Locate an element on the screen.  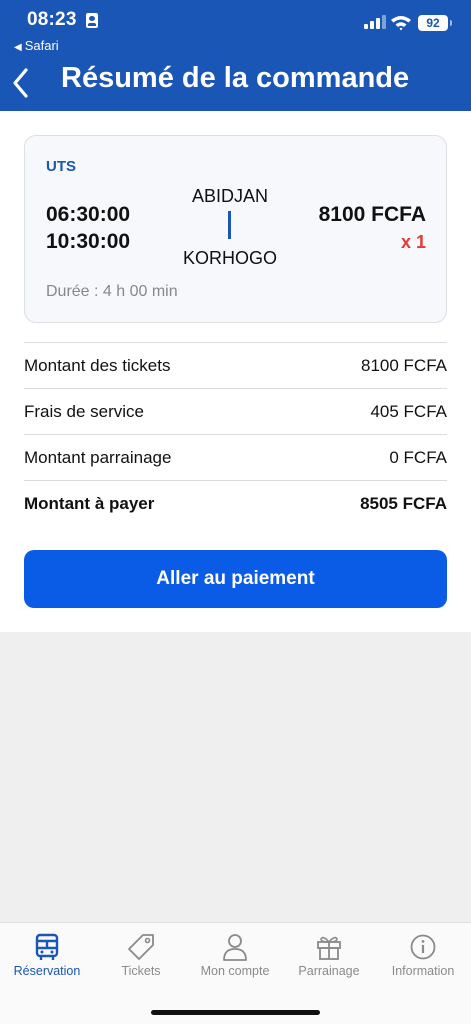
bus-icon is located at coordinates (47, 946).